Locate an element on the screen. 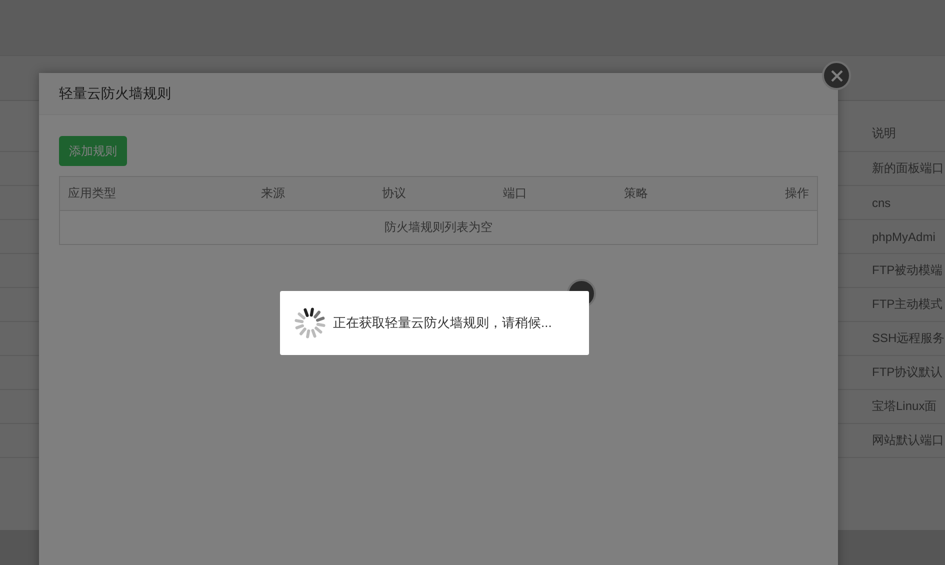  table-cell: FTP主动模式 is located at coordinates (907, 304).